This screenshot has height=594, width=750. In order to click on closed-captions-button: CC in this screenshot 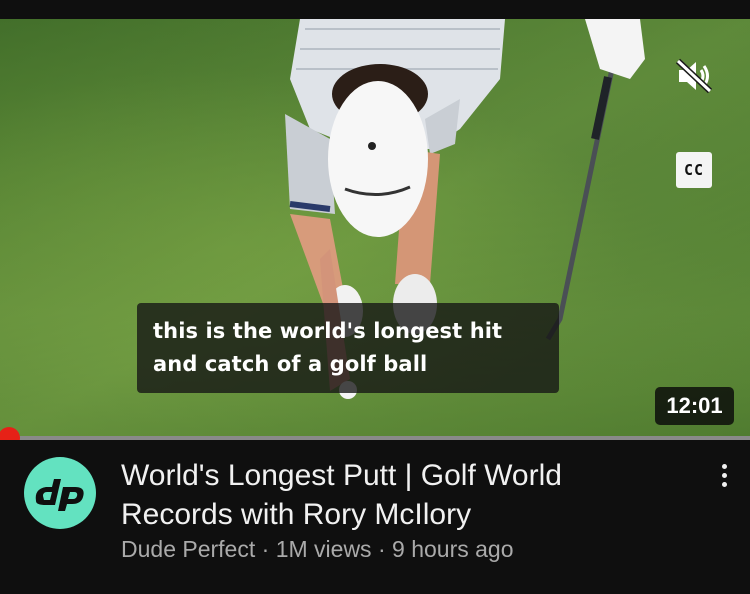, I will do `click(694, 170)`.